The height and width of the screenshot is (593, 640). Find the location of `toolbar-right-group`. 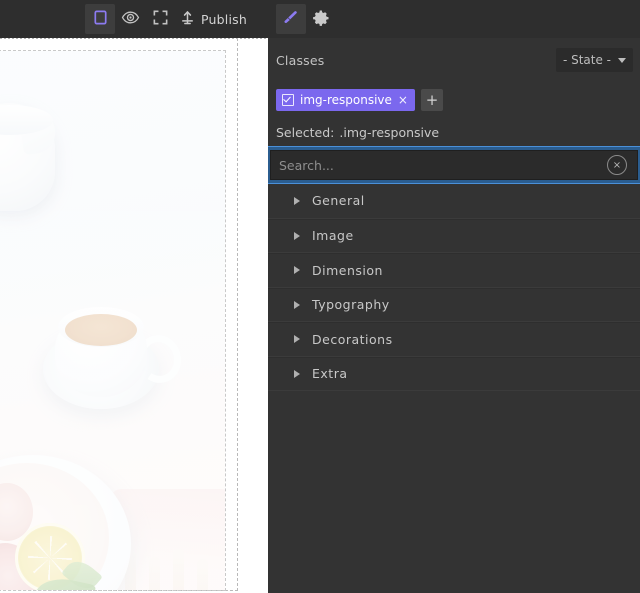

toolbar-right-group is located at coordinates (305, 19).